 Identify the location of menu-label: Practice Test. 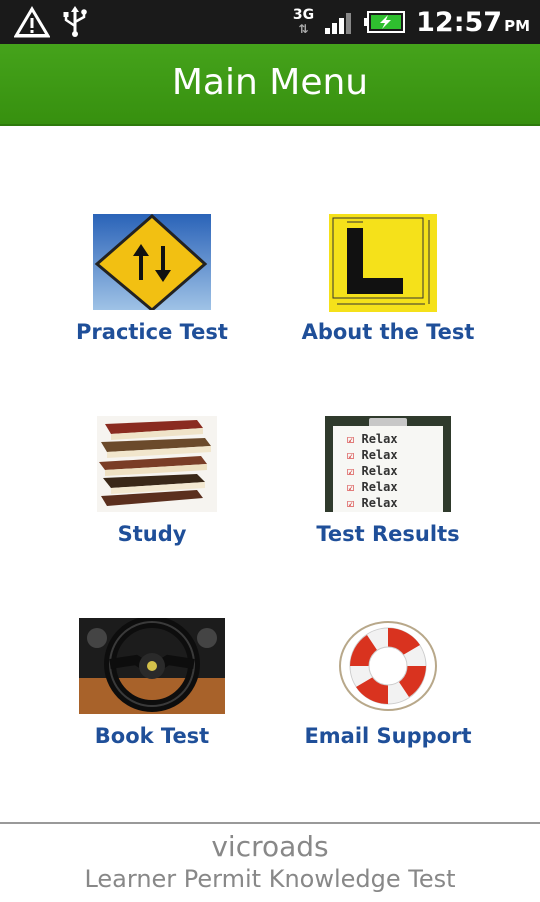
(152, 332).